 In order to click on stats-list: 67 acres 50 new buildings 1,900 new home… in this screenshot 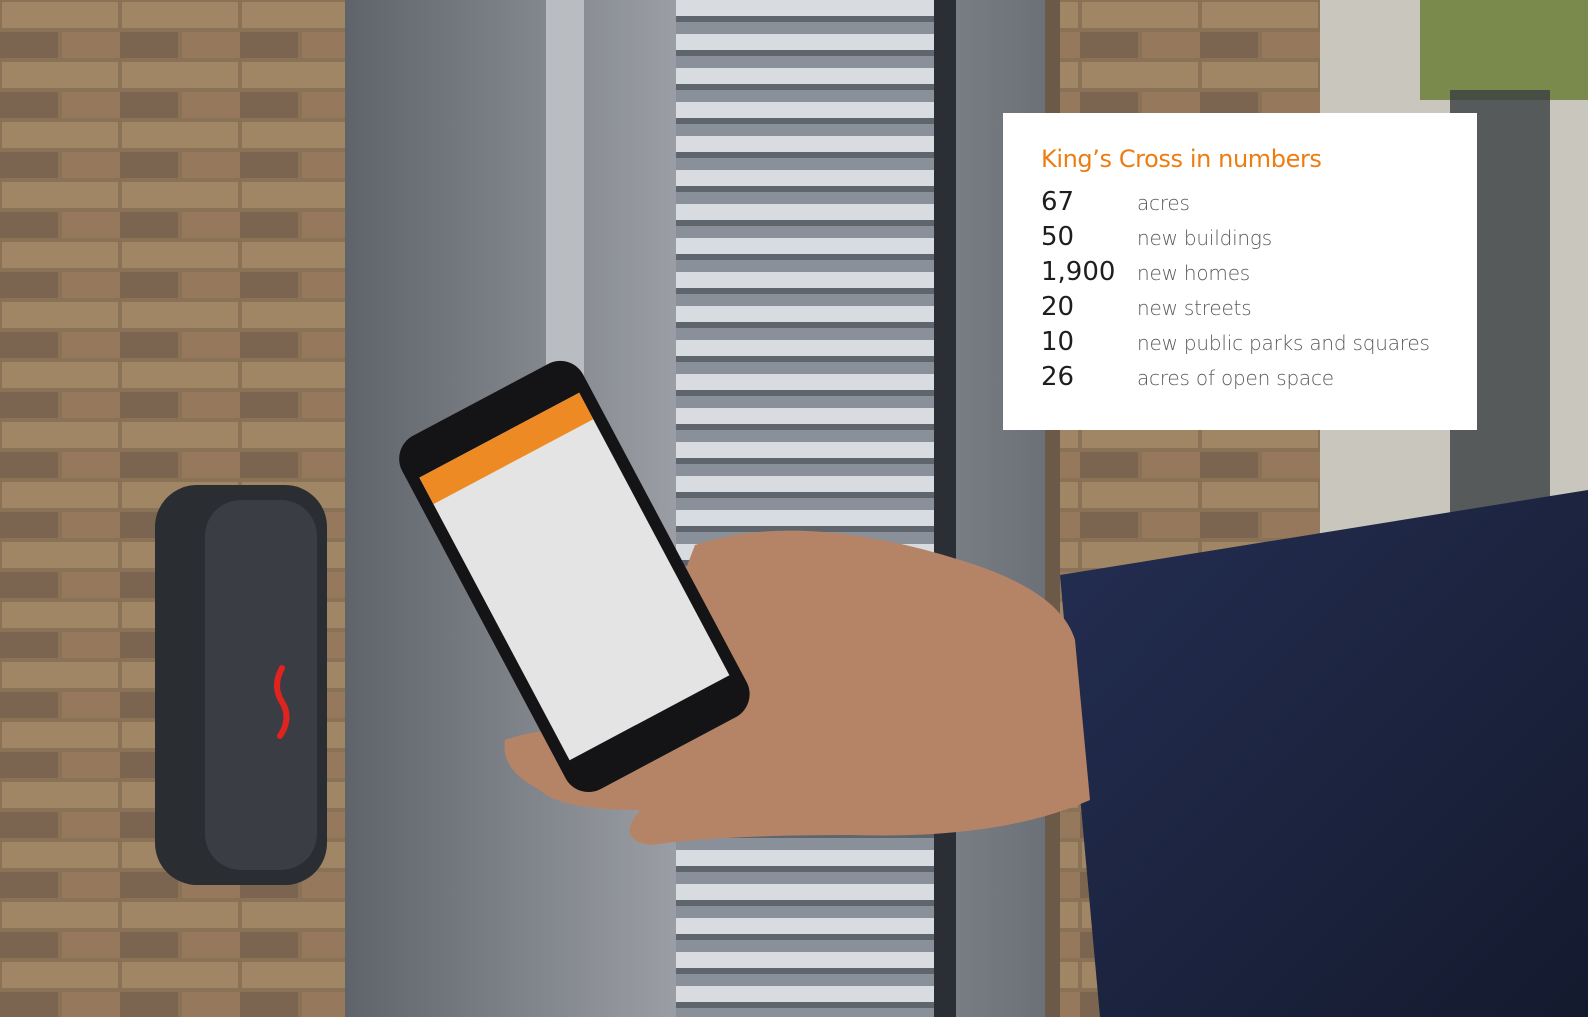, I will do `click(1241, 292)`.